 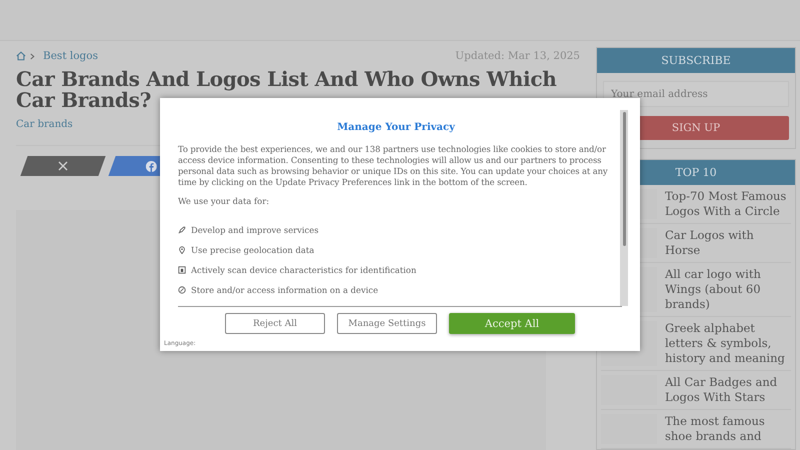 What do you see at coordinates (32, 56) in the screenshot?
I see `chevron-icon` at bounding box center [32, 56].